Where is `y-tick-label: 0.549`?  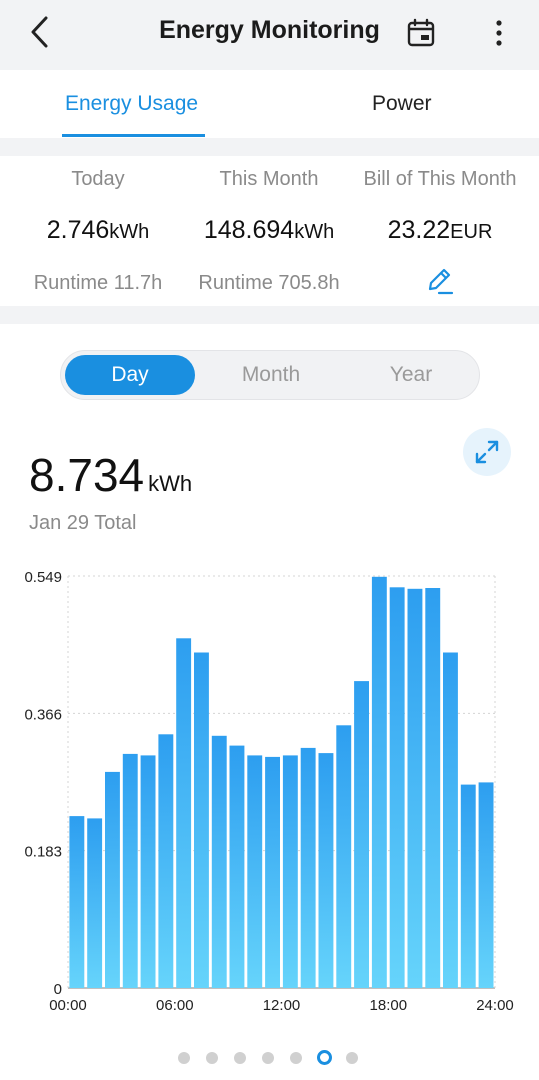 y-tick-label: 0.549 is located at coordinates (43, 577).